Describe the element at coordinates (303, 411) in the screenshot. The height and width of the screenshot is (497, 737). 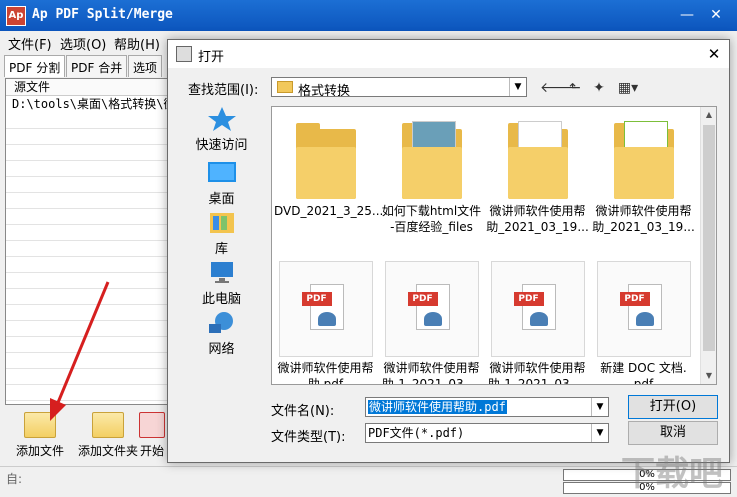
I see `filename-label: 文件名(N):` at that location.